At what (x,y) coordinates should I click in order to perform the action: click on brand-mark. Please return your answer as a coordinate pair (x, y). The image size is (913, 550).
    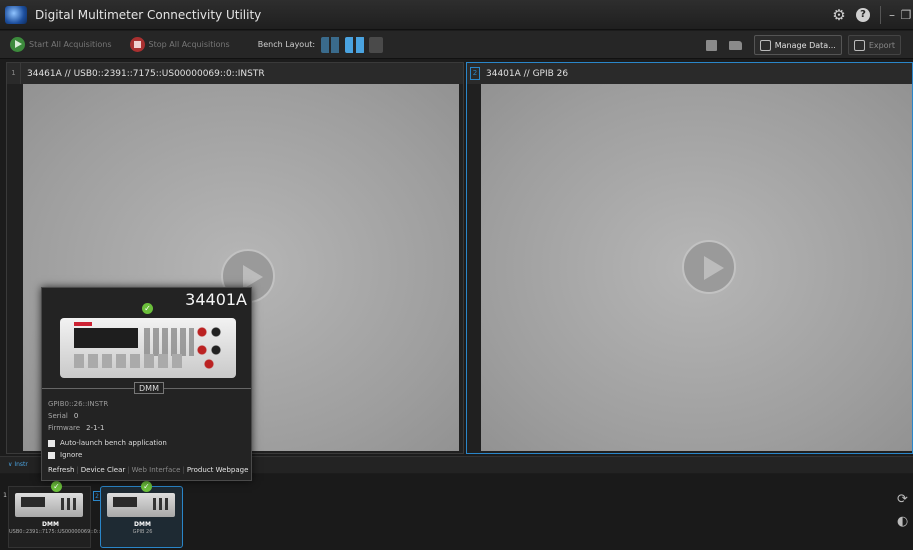
    Looking at the image, I should click on (83, 324).